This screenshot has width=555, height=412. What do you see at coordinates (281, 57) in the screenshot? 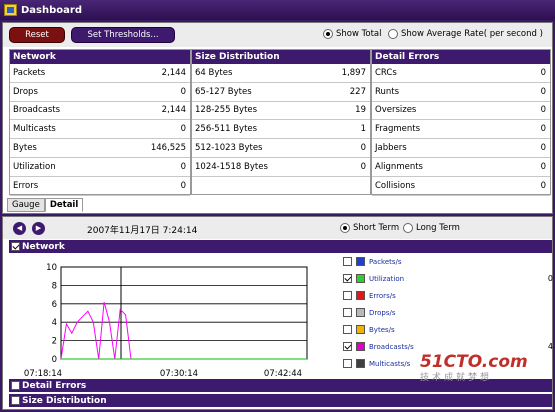
I see `size-distribution-header: Size Distribution` at bounding box center [281, 57].